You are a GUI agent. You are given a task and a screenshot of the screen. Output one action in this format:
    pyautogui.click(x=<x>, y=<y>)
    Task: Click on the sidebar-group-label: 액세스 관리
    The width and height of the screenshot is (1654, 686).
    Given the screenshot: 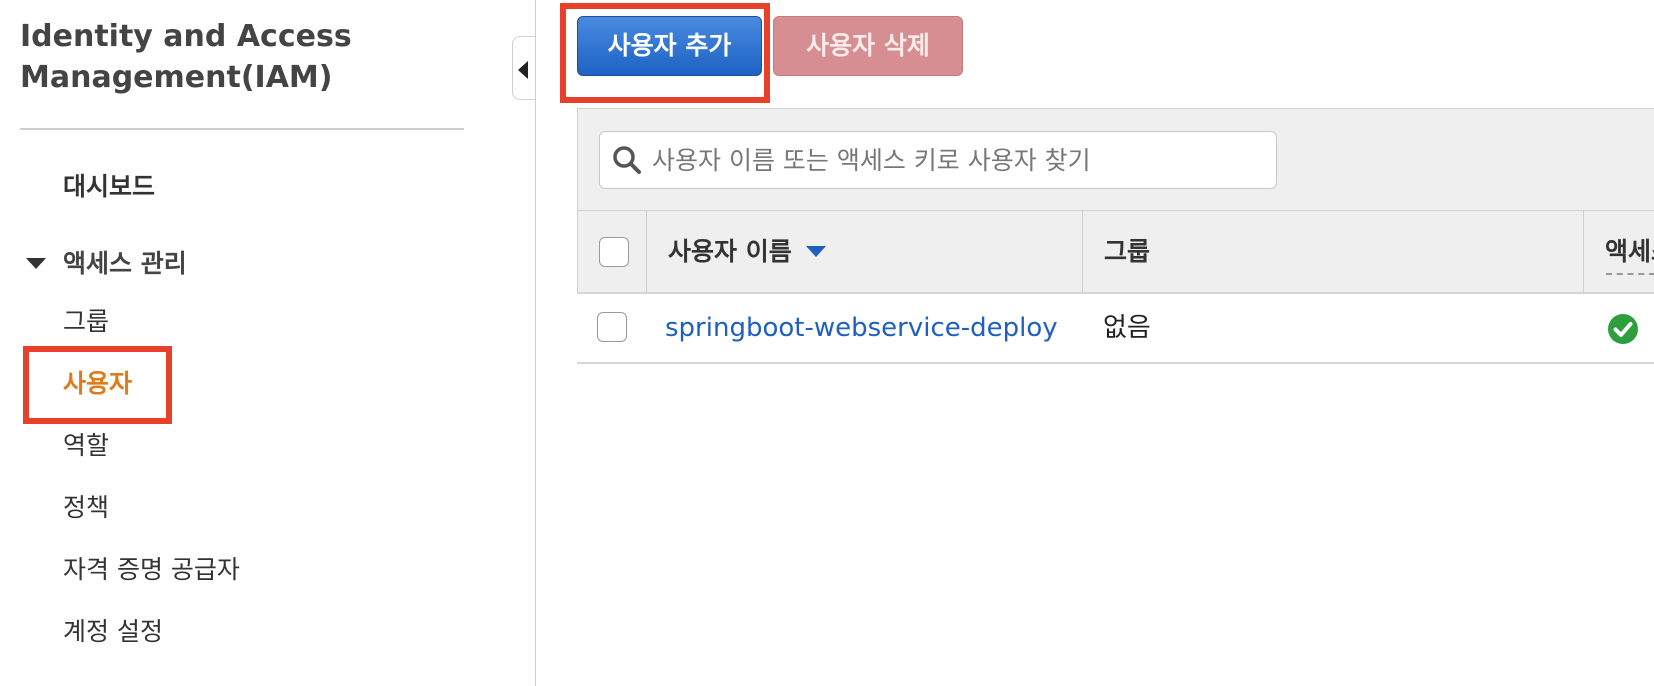 What is the action you would take?
    pyautogui.click(x=125, y=263)
    